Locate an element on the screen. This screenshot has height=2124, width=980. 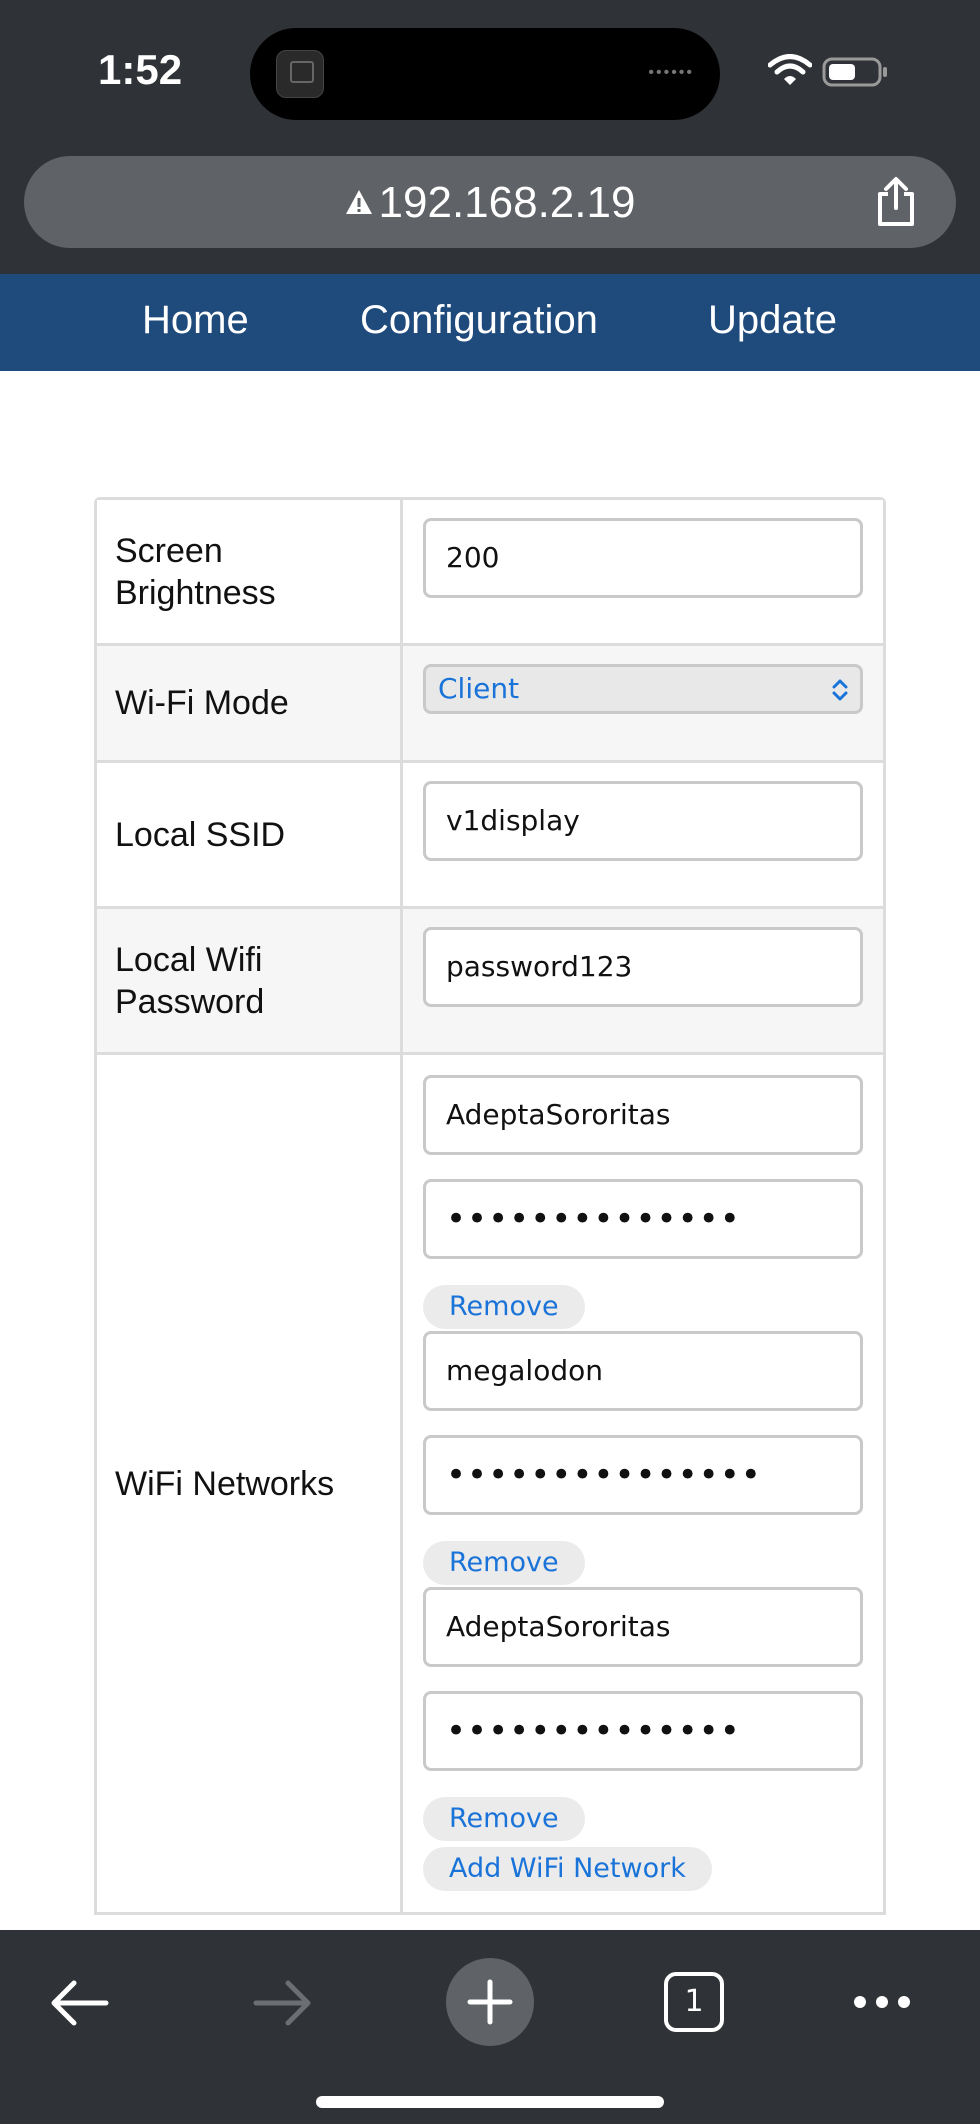
wifi-mode-select: Client is located at coordinates (643, 689).